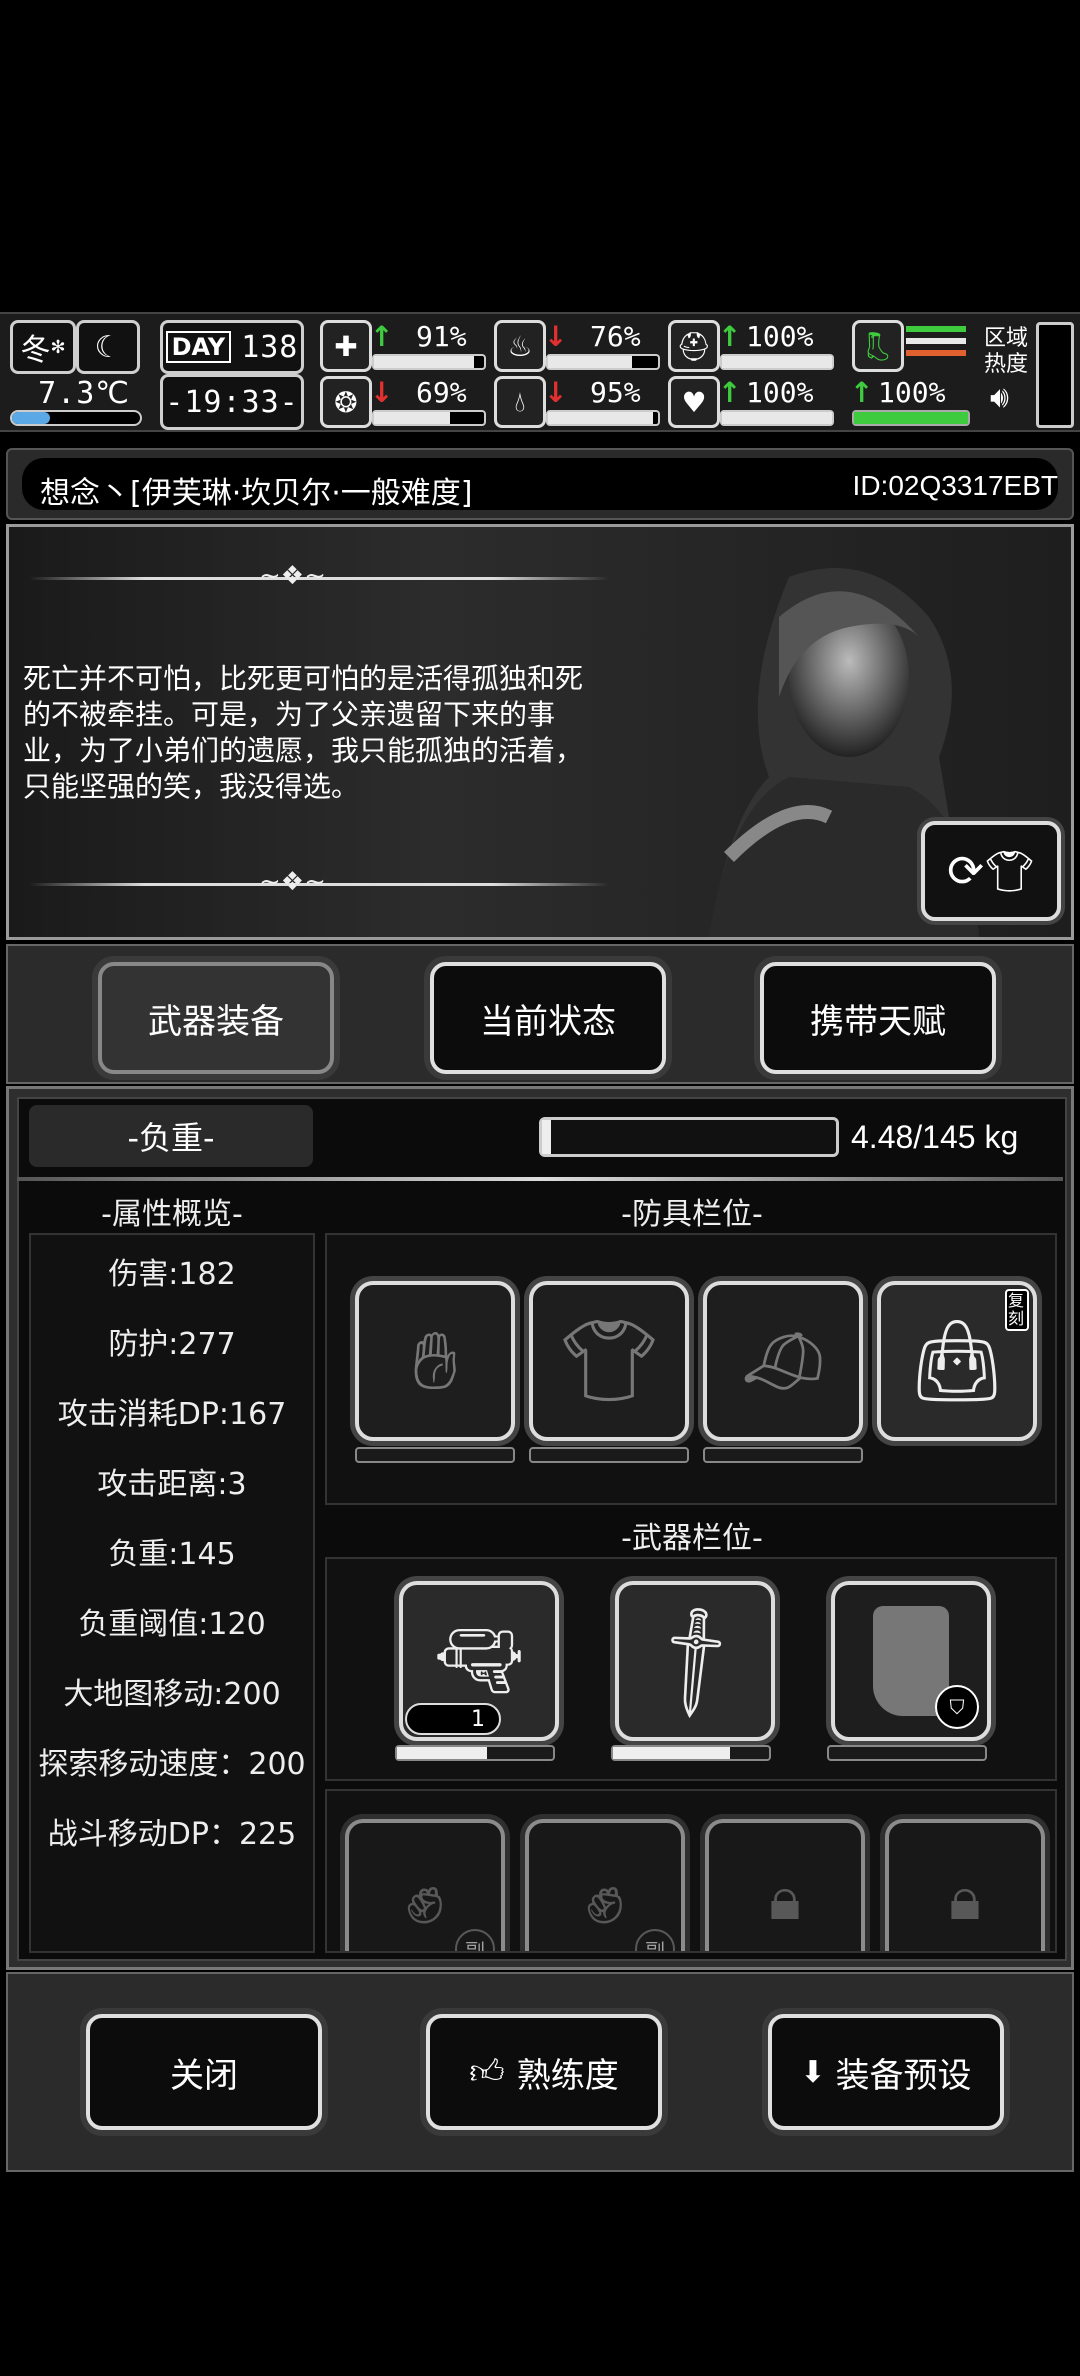 The height and width of the screenshot is (2376, 1080). I want to click on weapon-slots: 🔫︎ 1 🗡︎ ⛉, so click(691, 1669).